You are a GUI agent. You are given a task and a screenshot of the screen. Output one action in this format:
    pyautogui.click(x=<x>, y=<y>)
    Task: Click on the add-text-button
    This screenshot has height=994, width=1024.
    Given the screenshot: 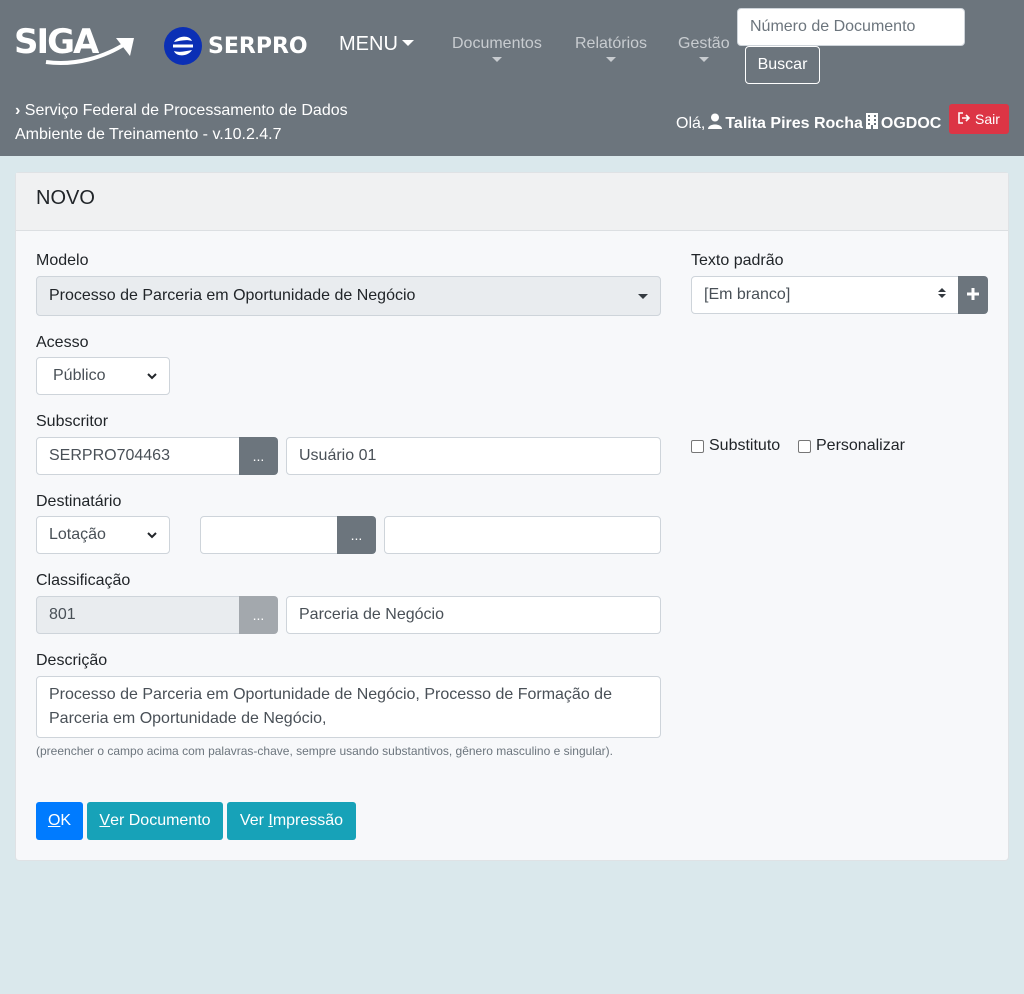 What is the action you would take?
    pyautogui.click(x=973, y=295)
    